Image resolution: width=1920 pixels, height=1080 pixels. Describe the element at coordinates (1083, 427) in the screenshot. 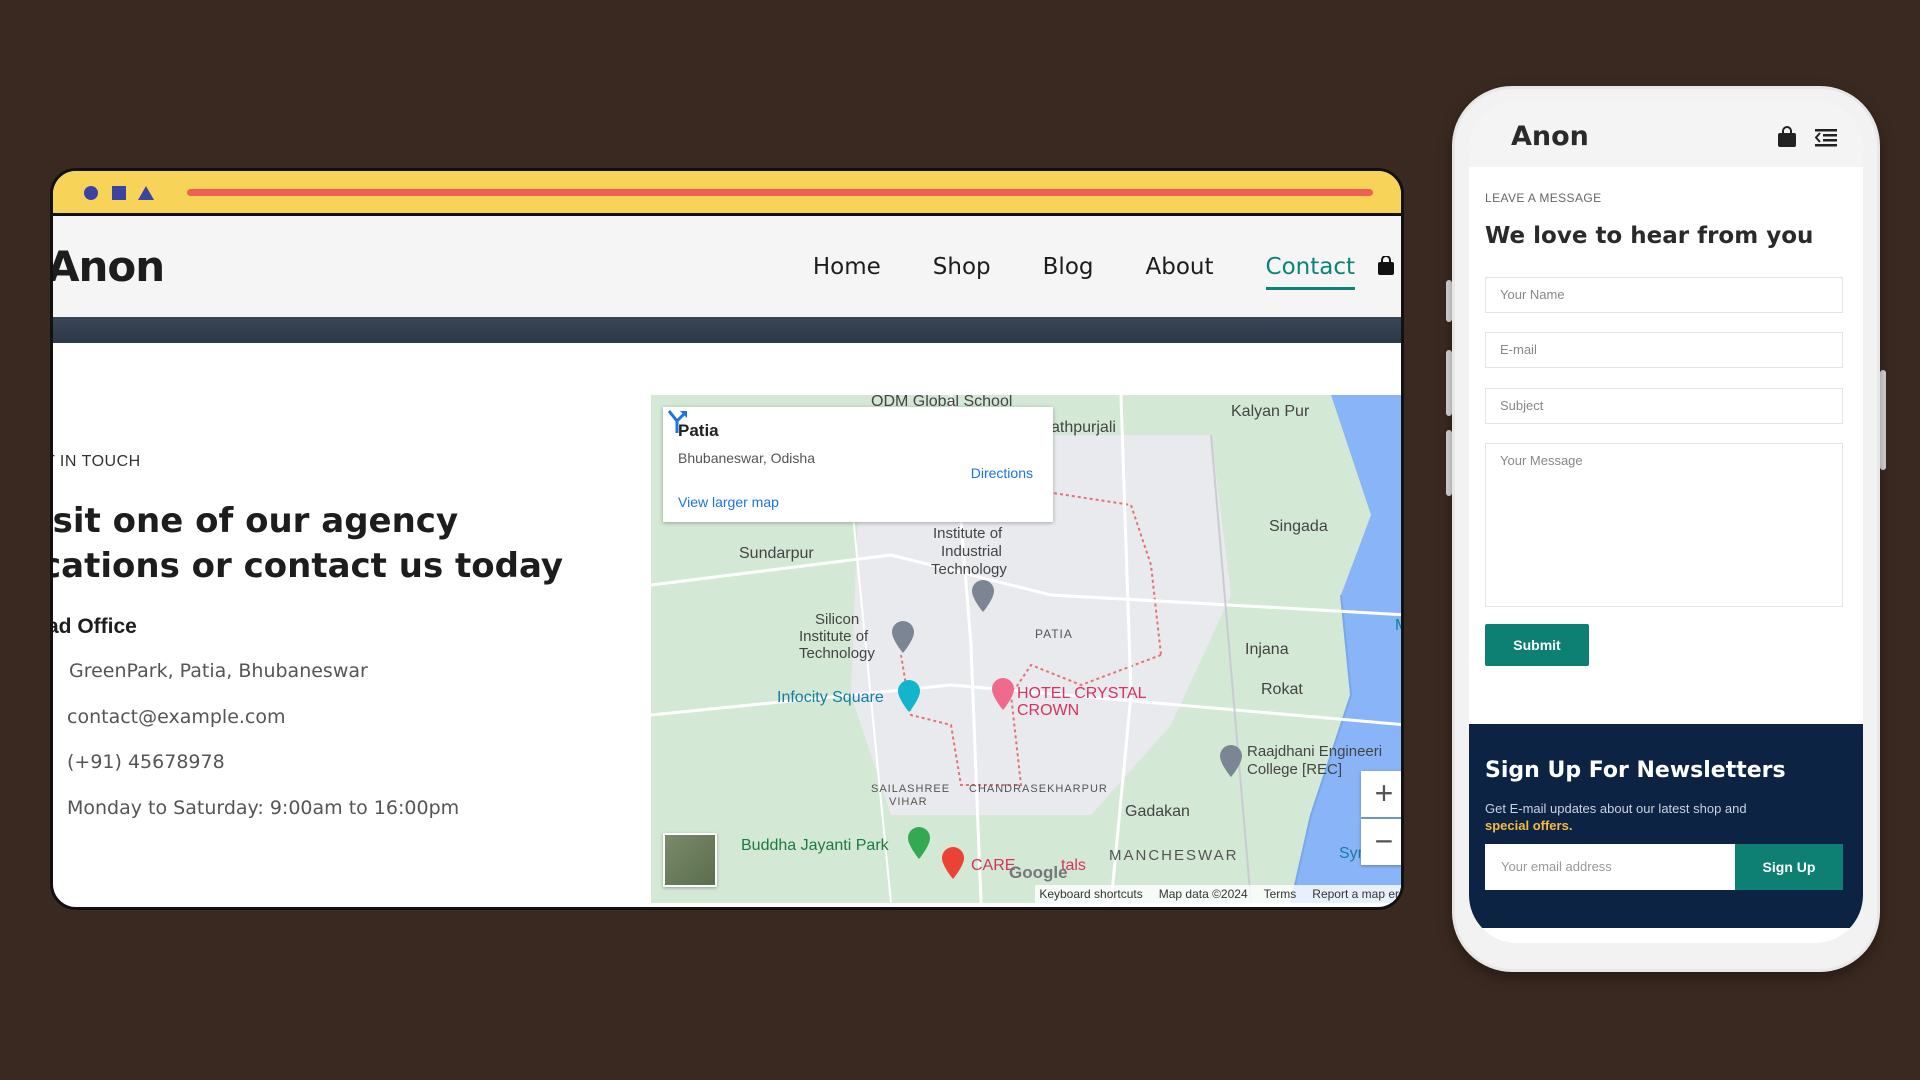

I see `map-label-raghunath: athpurjali` at that location.